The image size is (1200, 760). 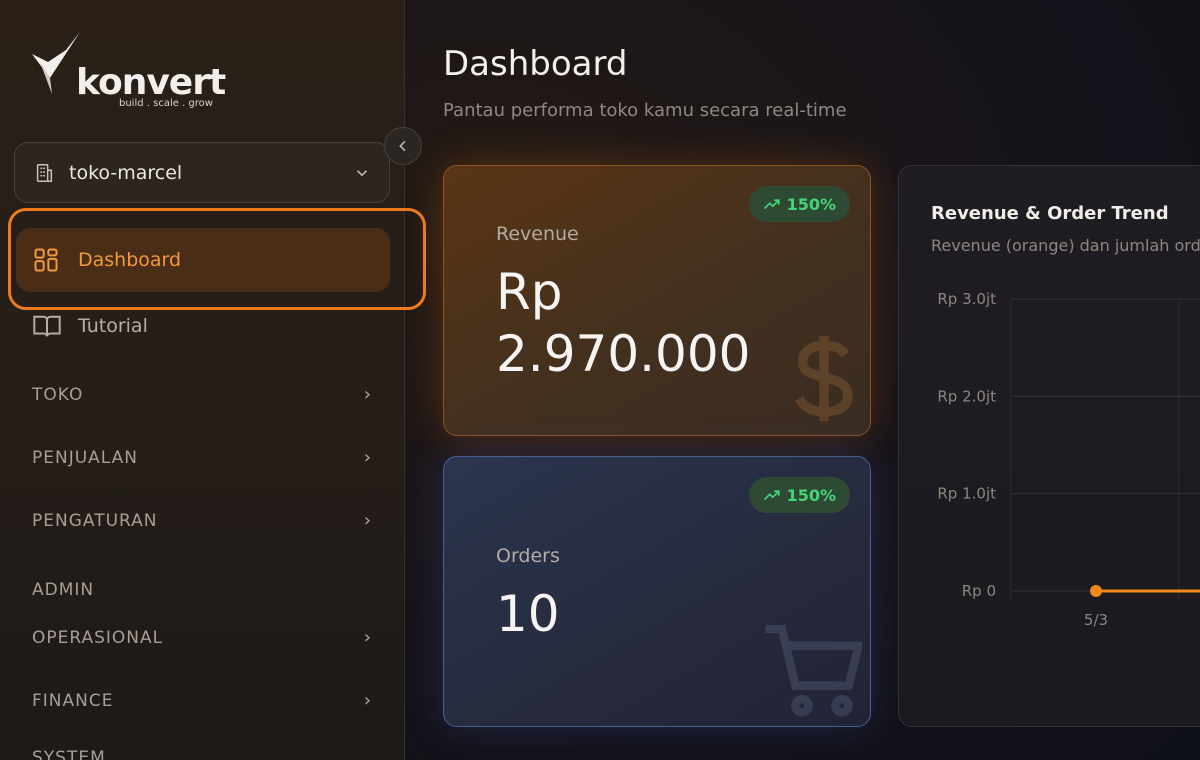 What do you see at coordinates (73, 700) in the screenshot?
I see `section-label: FINANCE` at bounding box center [73, 700].